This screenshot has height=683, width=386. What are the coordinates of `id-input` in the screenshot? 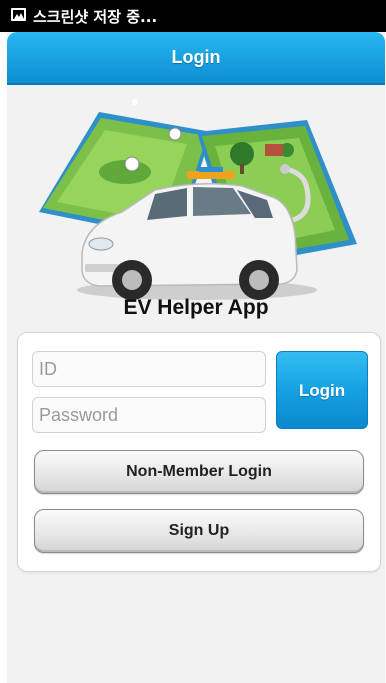 It's located at (149, 369).